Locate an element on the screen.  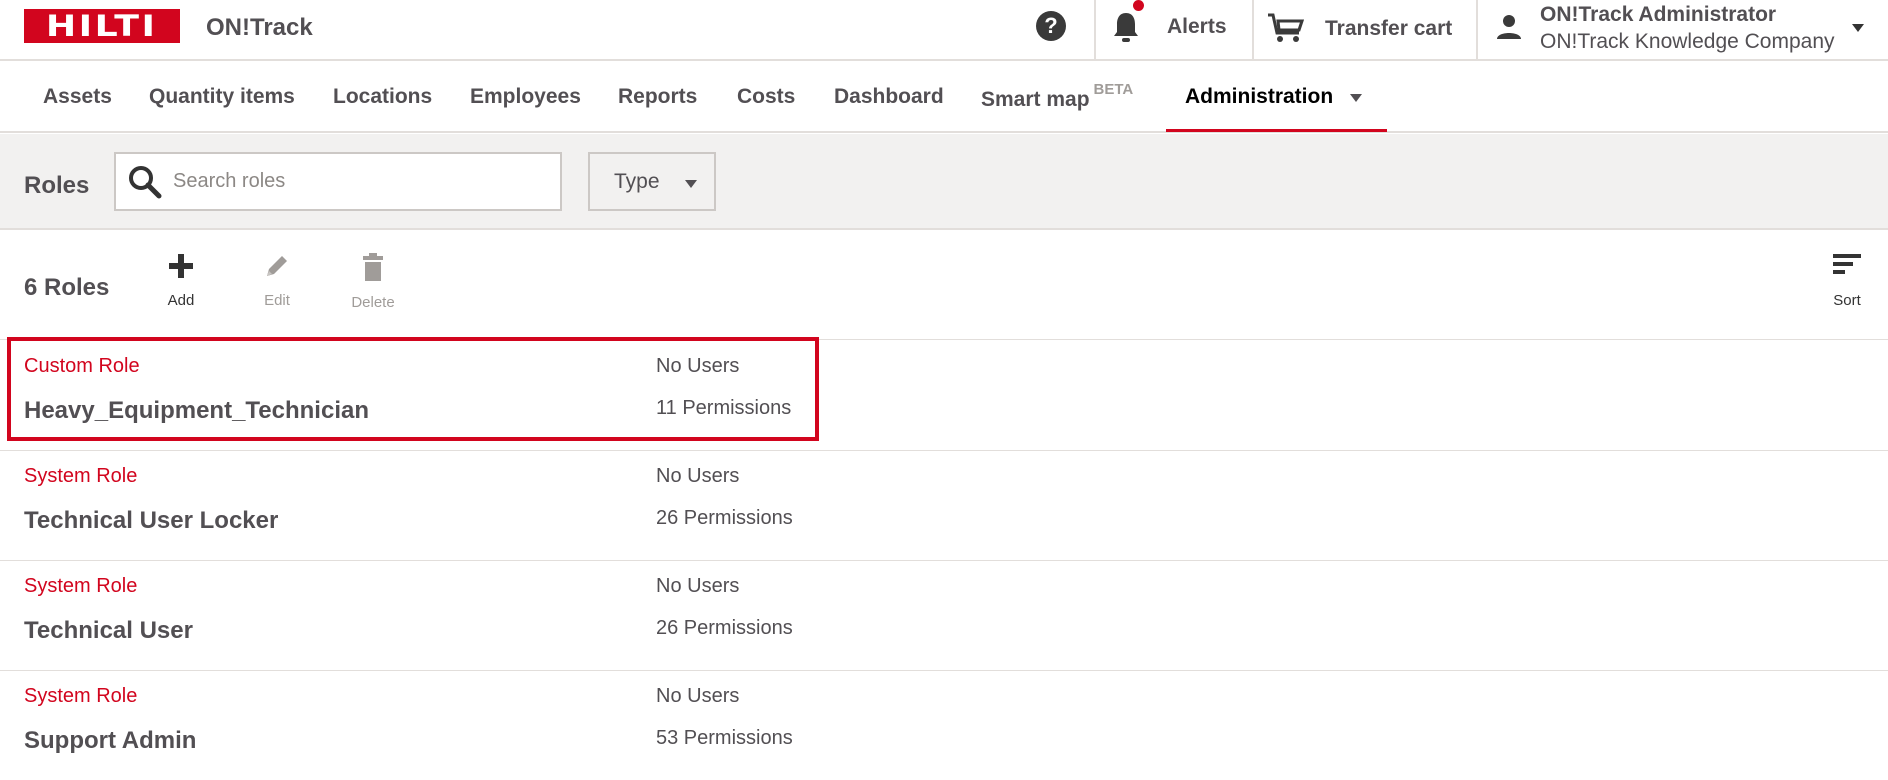
roles-toolbar: 6 Roles Add Edit Delete Sort is located at coordinates (944, 286).